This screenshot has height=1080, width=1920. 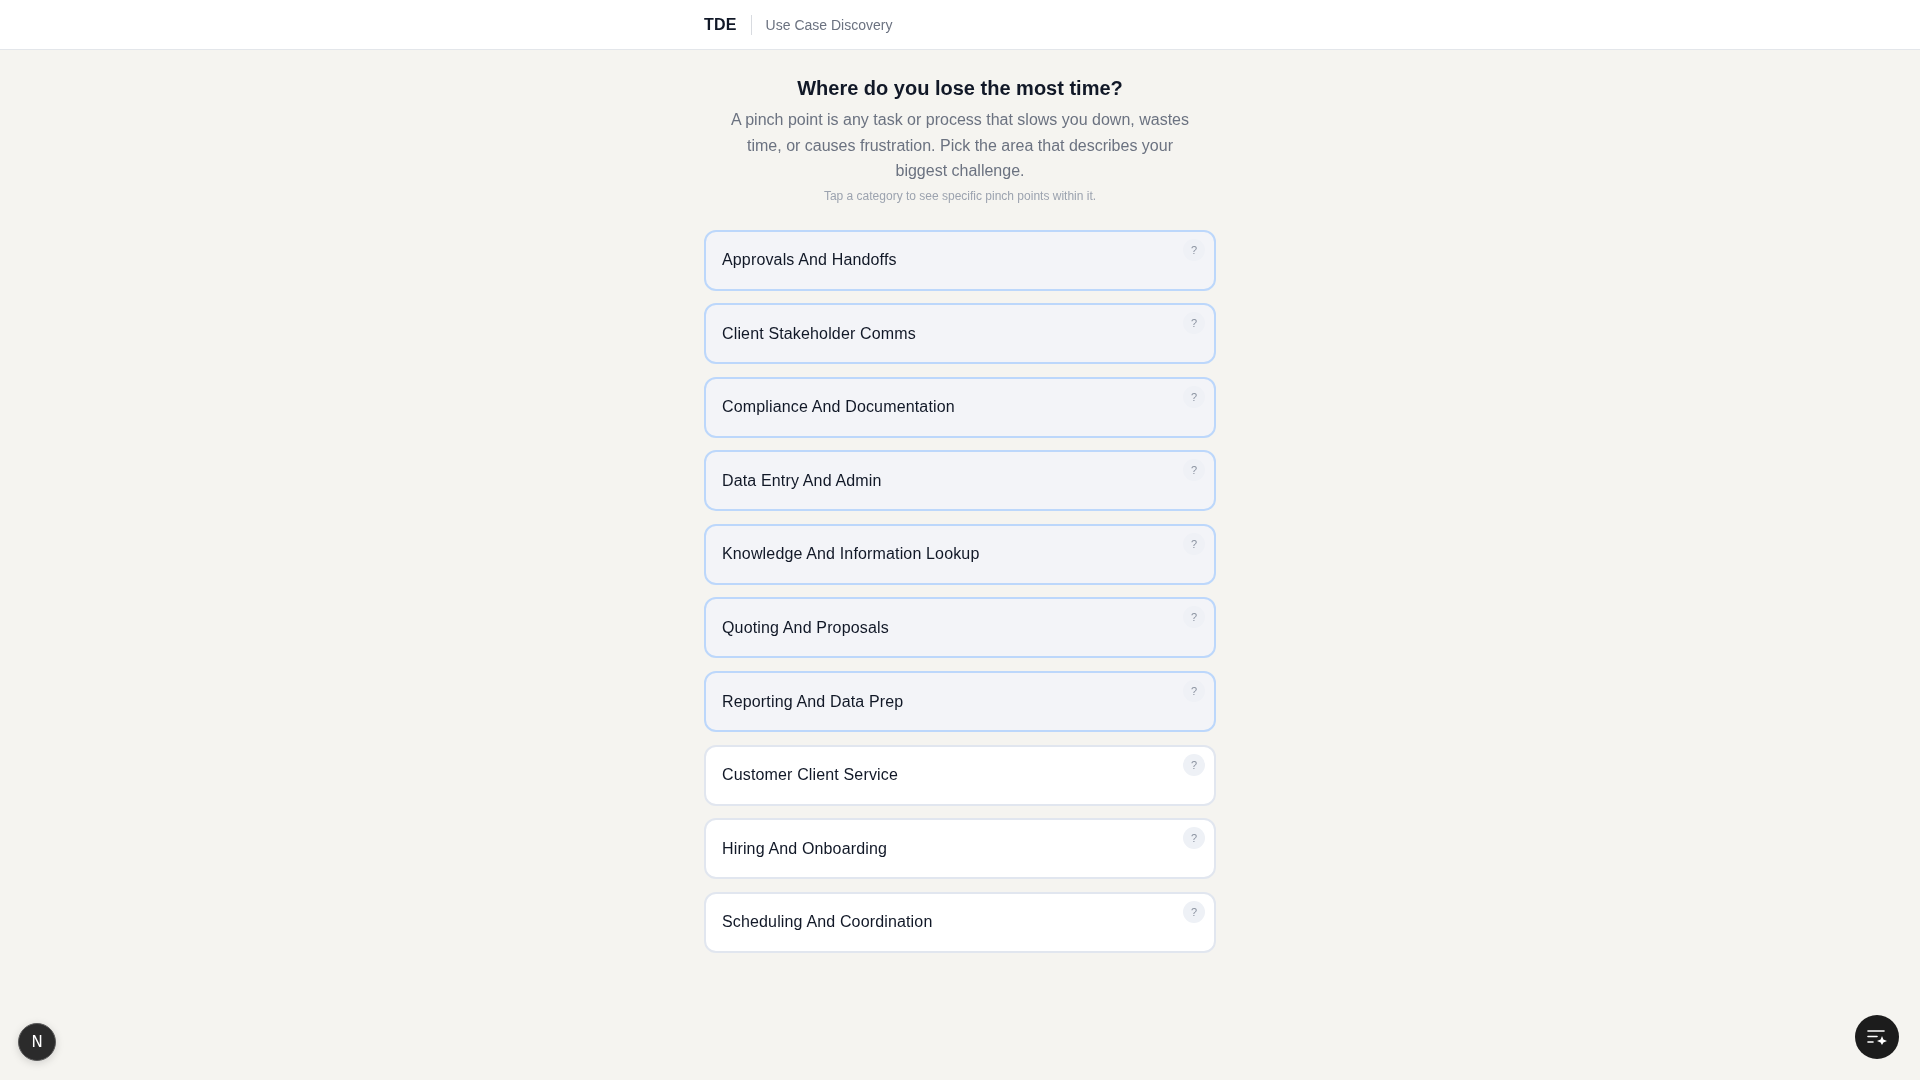 I want to click on category-label: Scheduling And Coordination, so click(x=827, y=922).